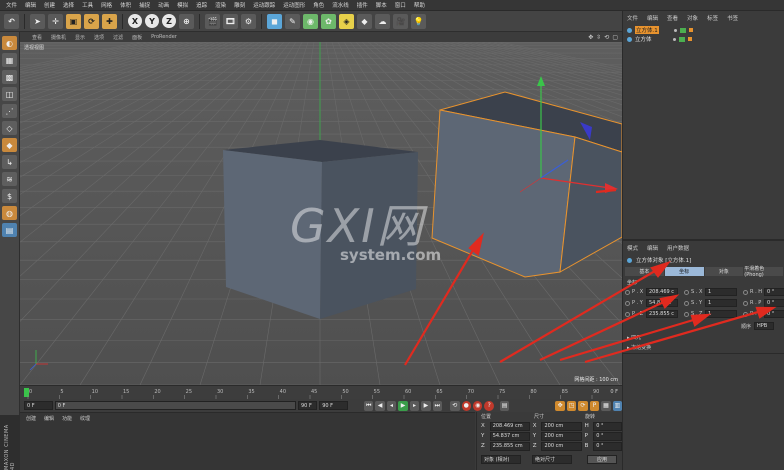 The height and width of the screenshot is (470, 784). What do you see at coordinates (652, 248) in the screenshot?
I see `attribute-menu-item: 编辑` at bounding box center [652, 248].